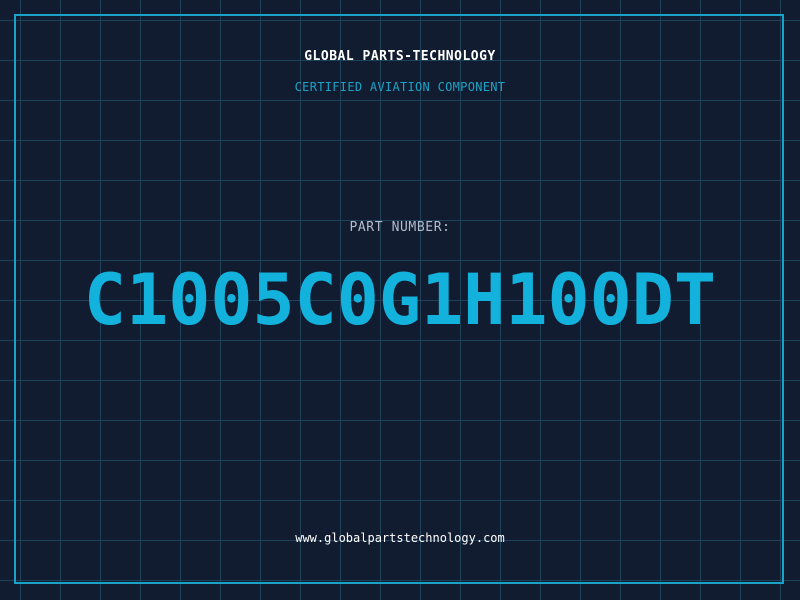  What do you see at coordinates (400, 87) in the screenshot?
I see `certification-tagline: CERTIFIED AVIATION COMPONENT` at bounding box center [400, 87].